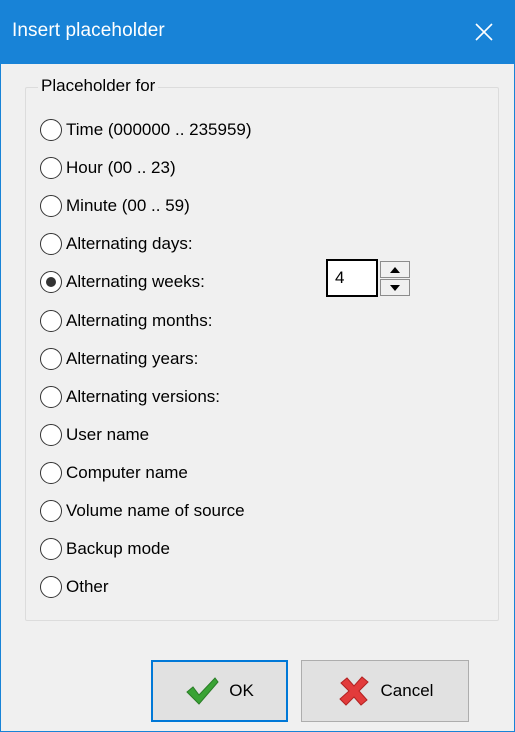 This screenshot has width=515, height=732. What do you see at coordinates (257, 32) in the screenshot?
I see `title-bar: Insert placeholder` at bounding box center [257, 32].